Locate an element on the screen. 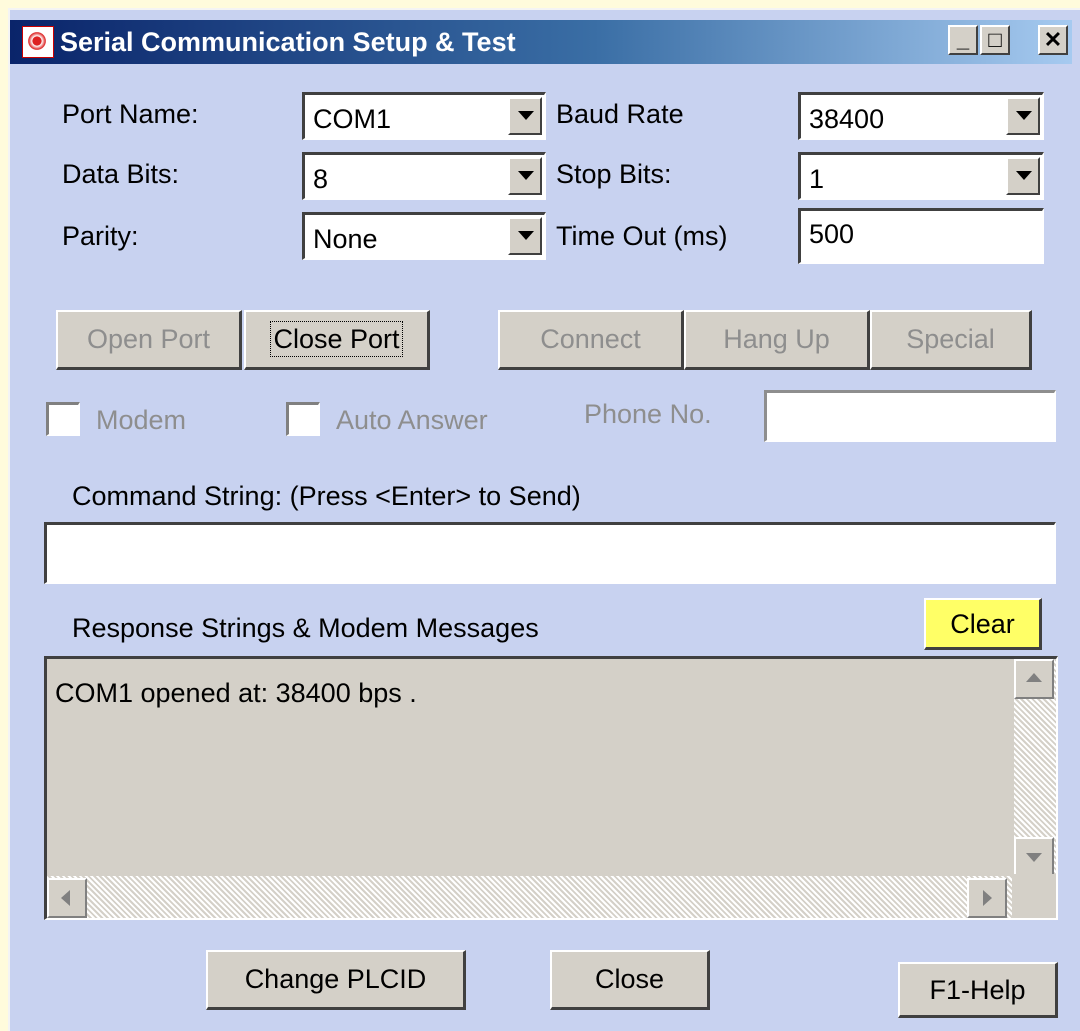 This screenshot has width=1080, height=1031. vertical-scrollbar is located at coordinates (1035, 768).